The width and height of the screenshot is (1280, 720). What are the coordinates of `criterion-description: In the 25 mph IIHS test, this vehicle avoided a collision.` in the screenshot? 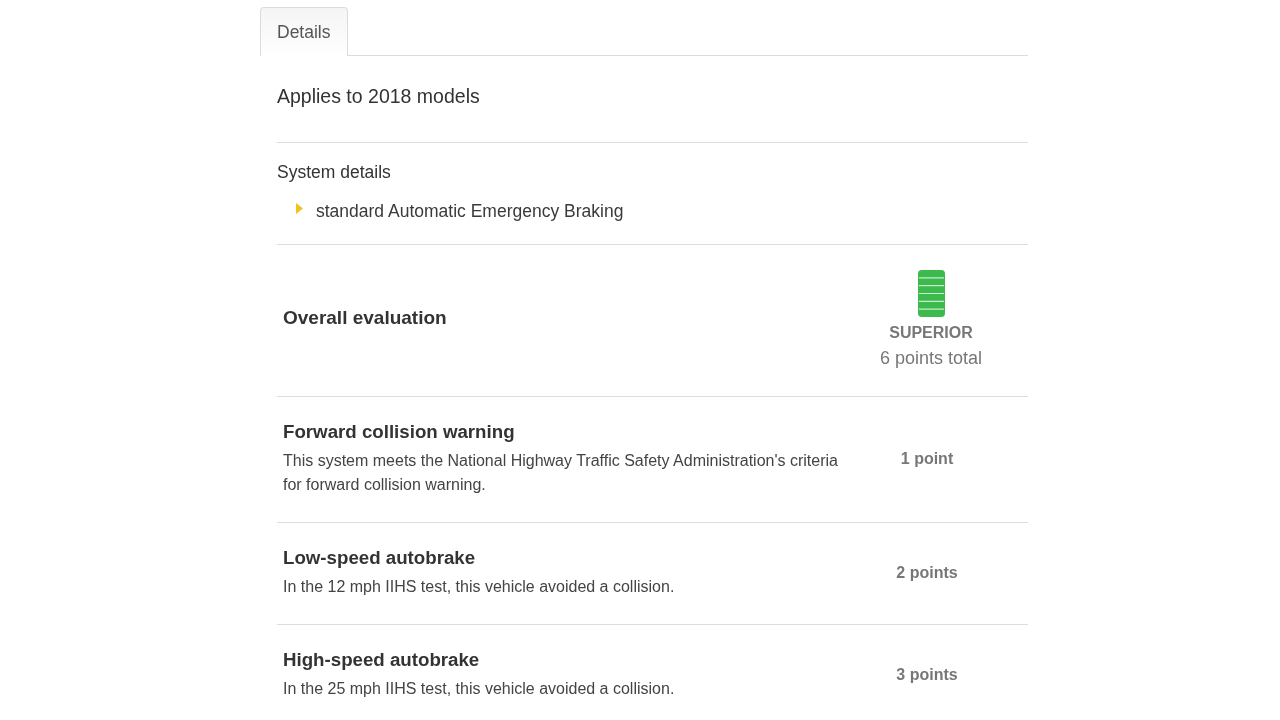 It's located at (479, 689).